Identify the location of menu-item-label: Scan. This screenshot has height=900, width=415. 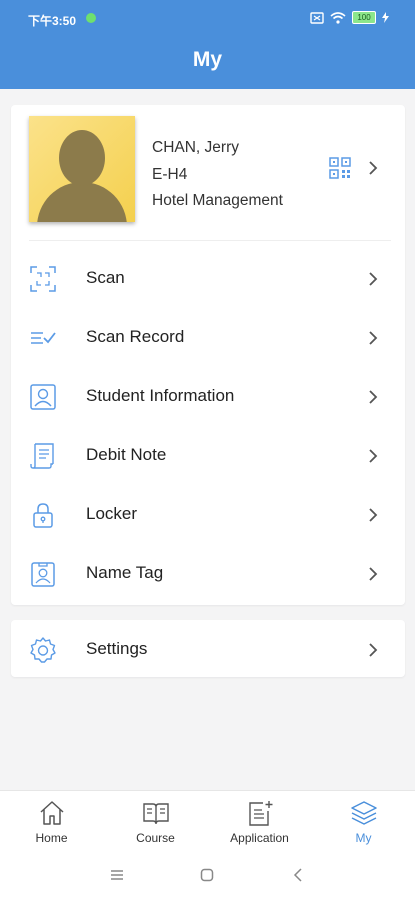
(105, 277).